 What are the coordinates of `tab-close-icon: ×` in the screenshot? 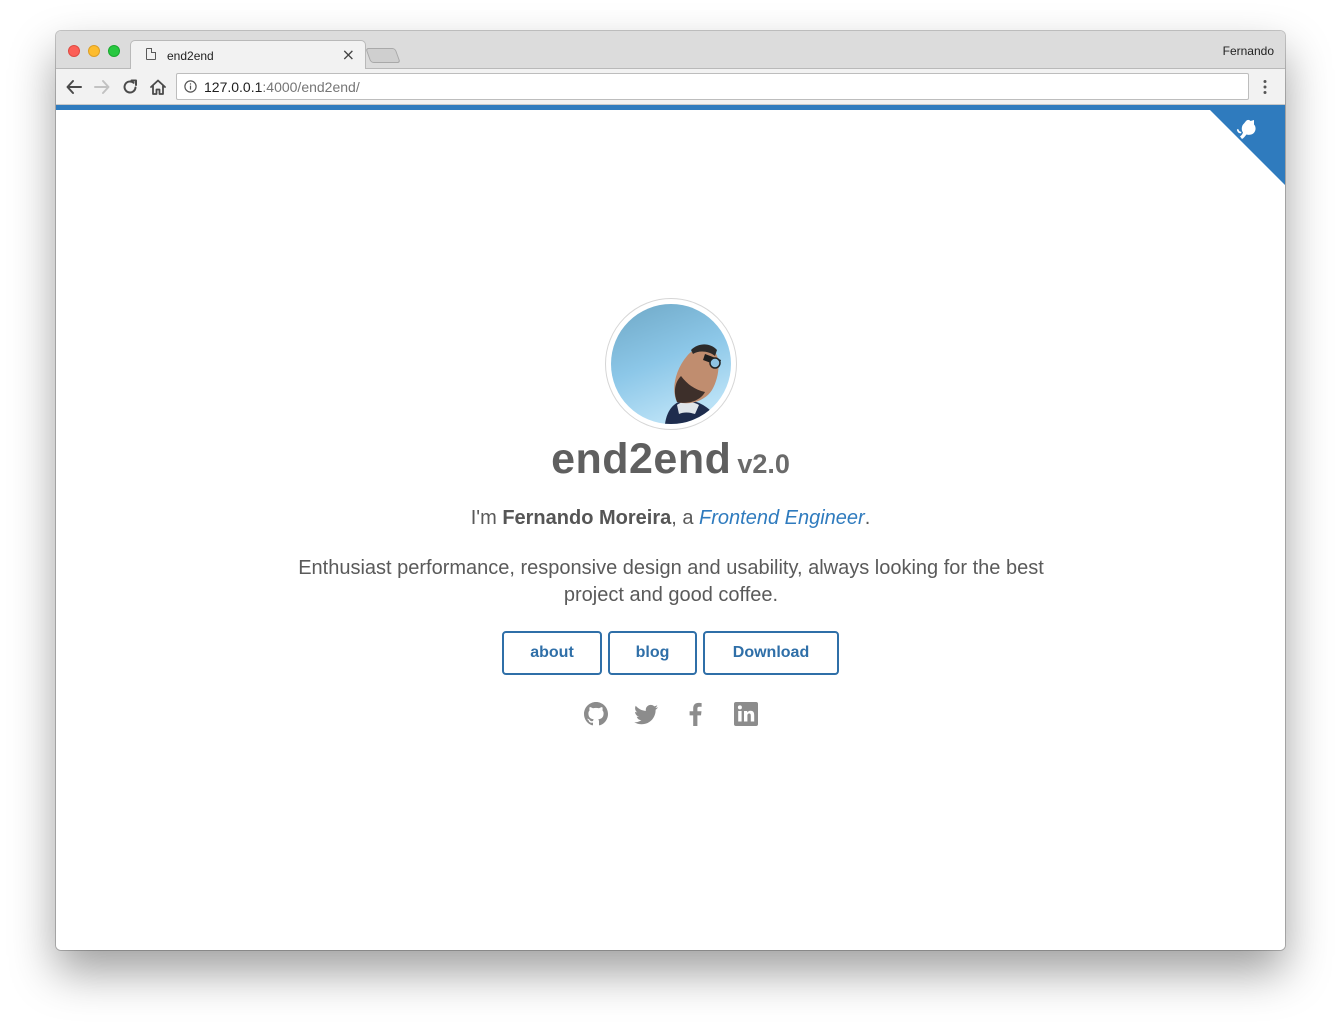 It's located at (348, 55).